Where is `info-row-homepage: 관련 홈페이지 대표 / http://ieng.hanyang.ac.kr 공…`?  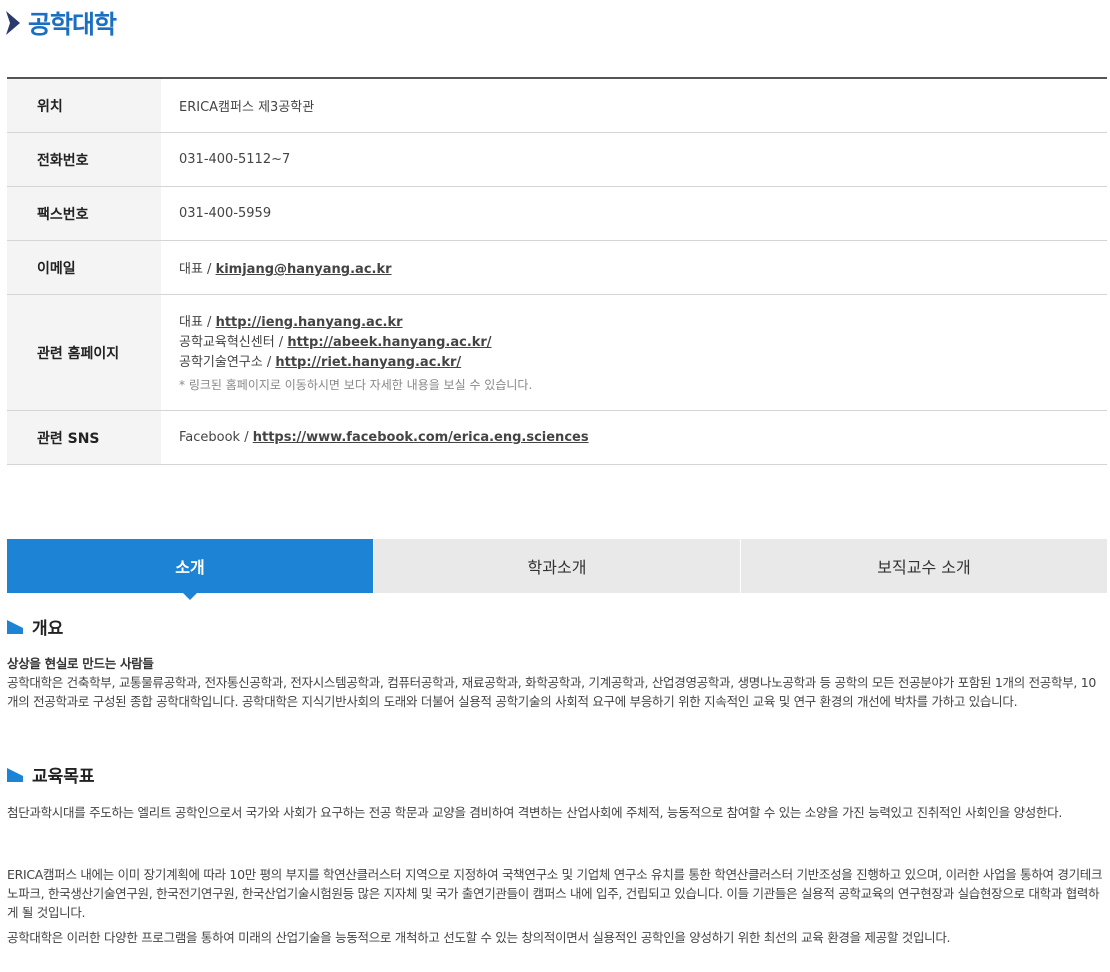
info-row-homepage: 관련 홈페이지 대표 / http://ieng.hanyang.ac.kr 공… is located at coordinates (557, 352).